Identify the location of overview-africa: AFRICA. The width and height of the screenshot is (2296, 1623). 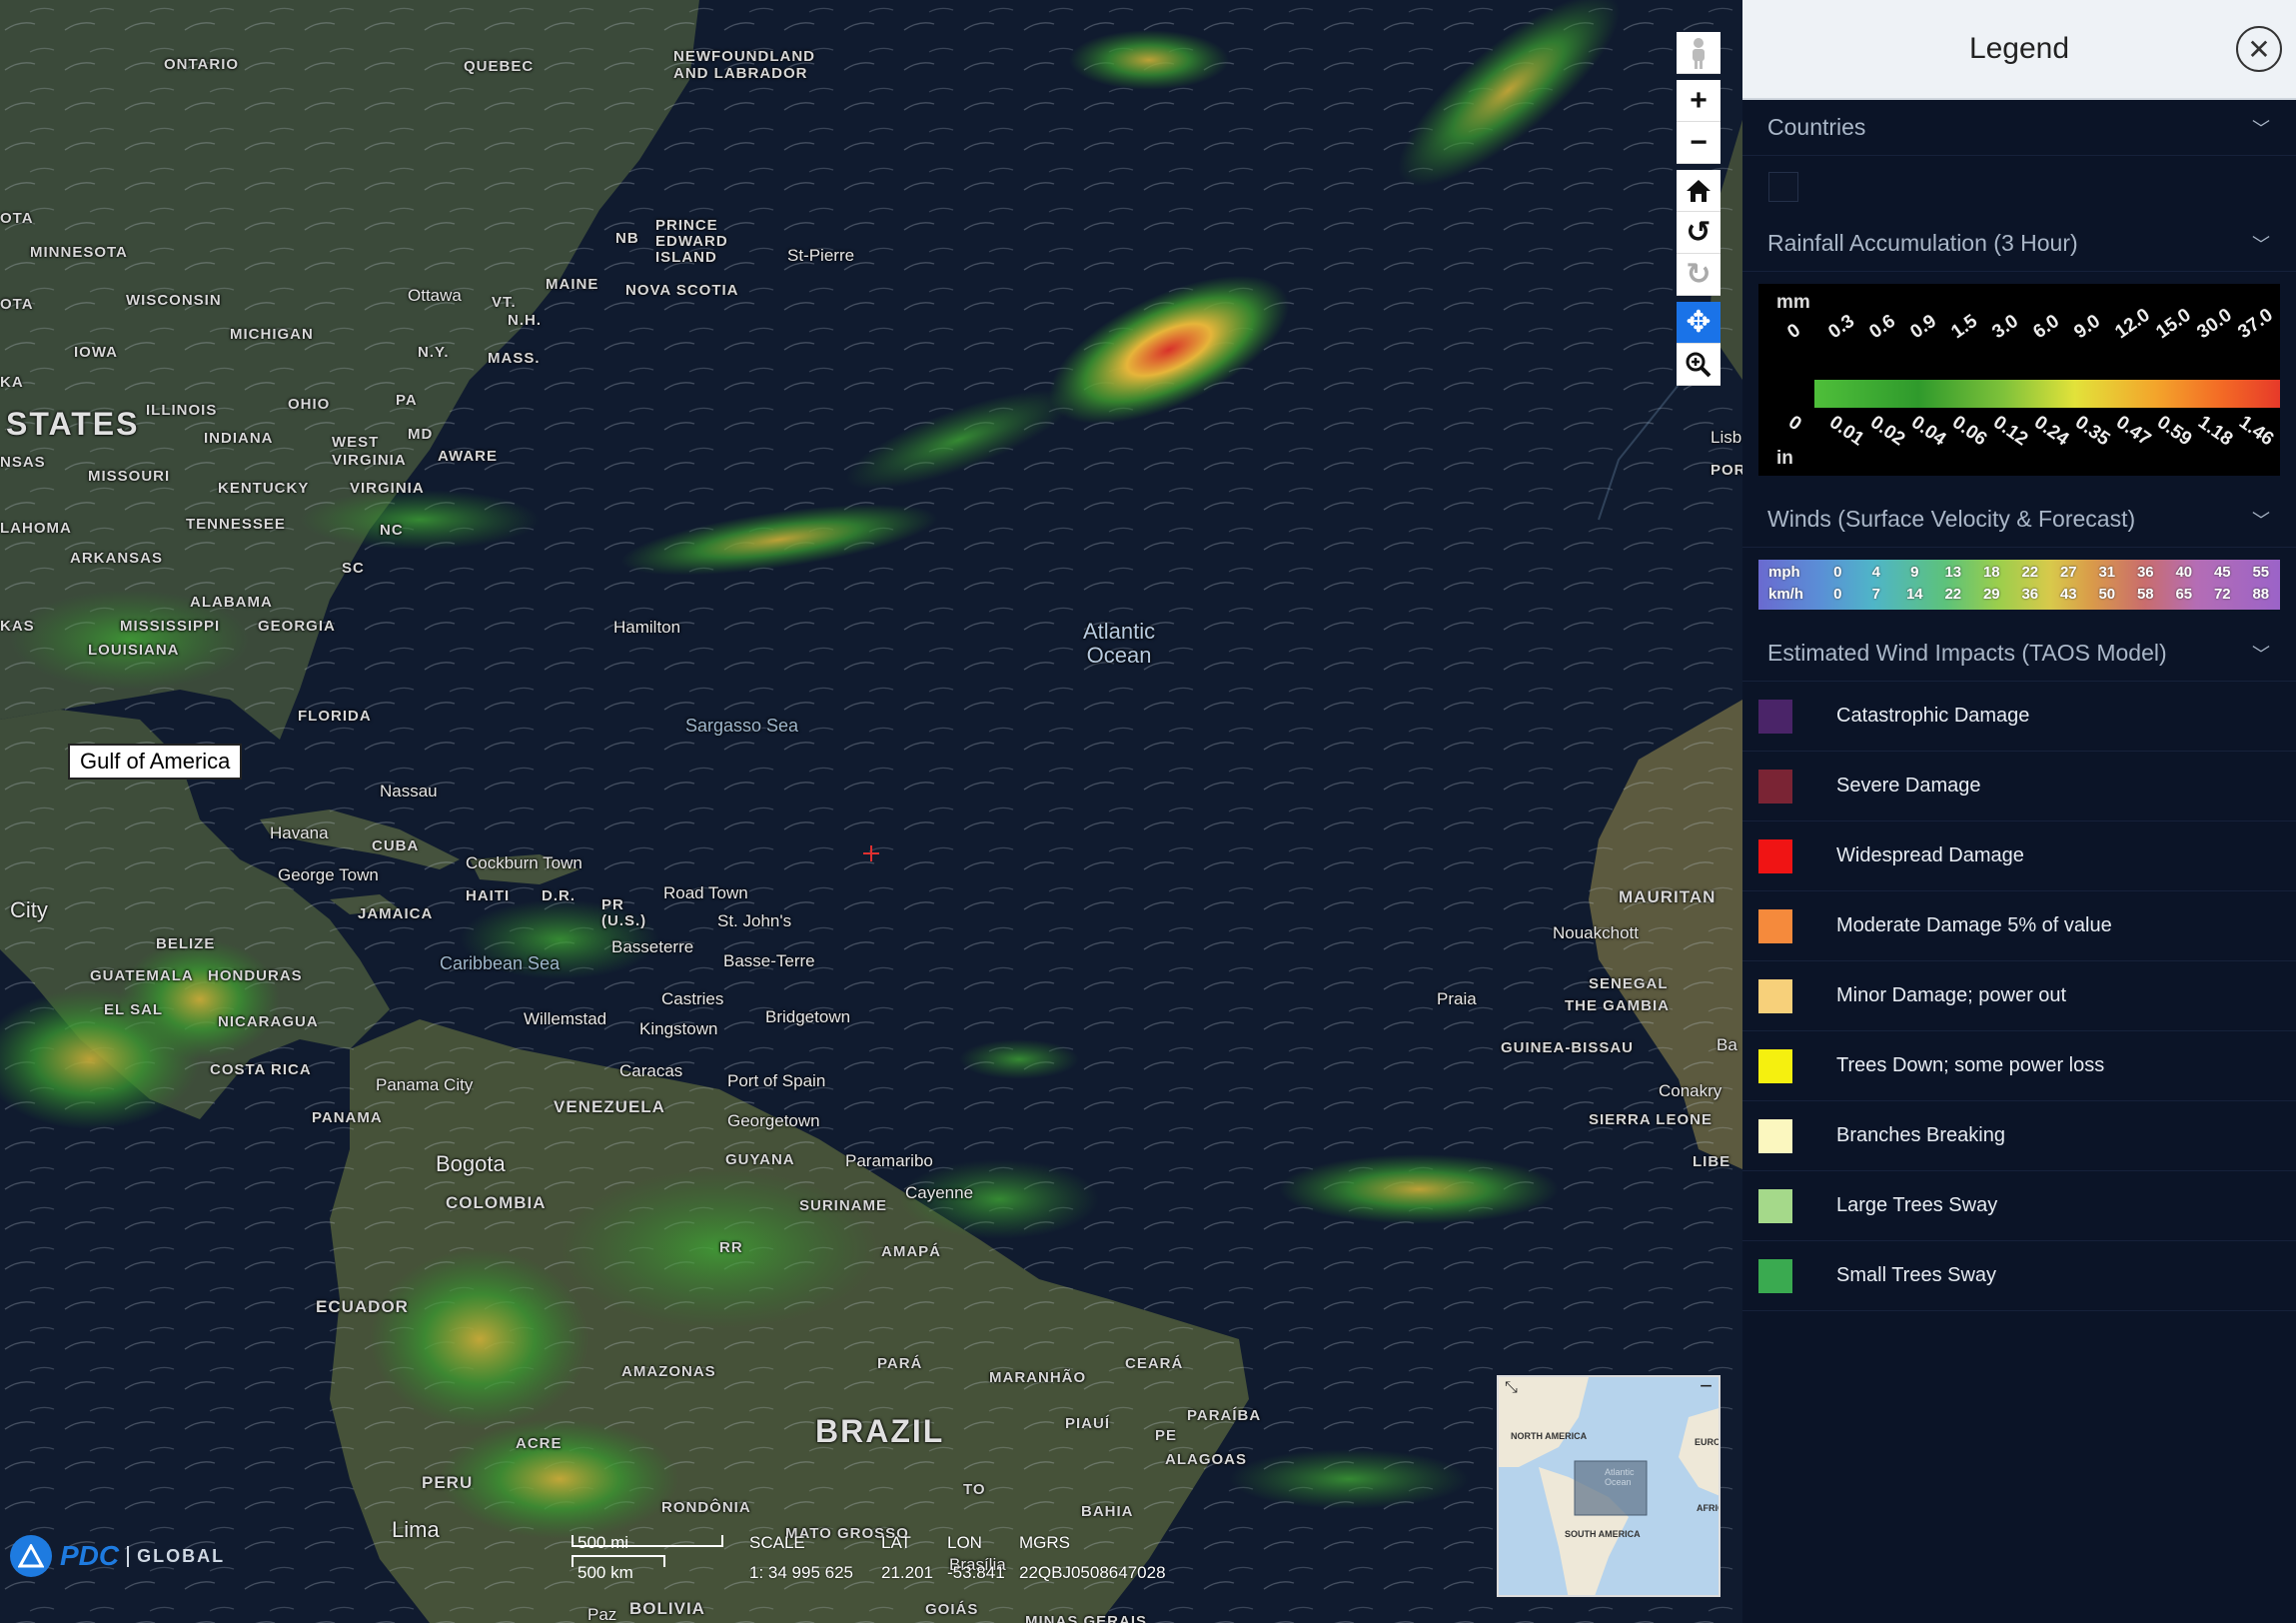
(1708, 1508).